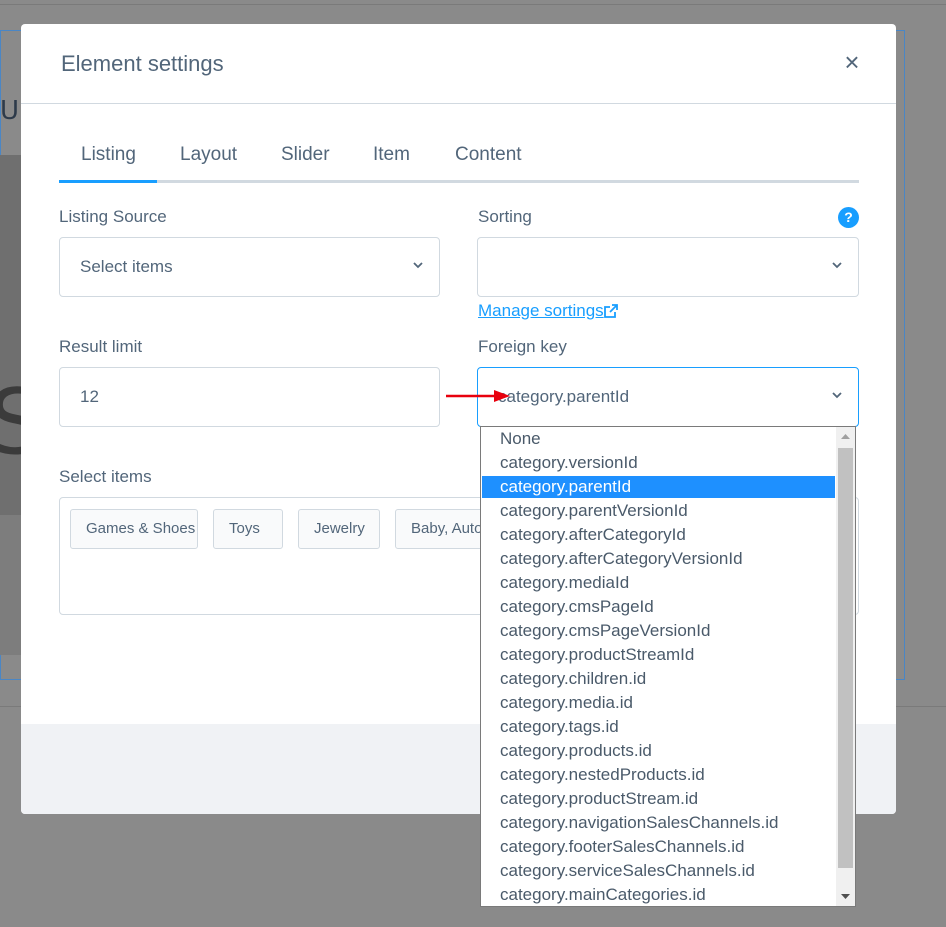 The width and height of the screenshot is (946, 927). I want to click on modal-header: Element settings ×, so click(458, 64).